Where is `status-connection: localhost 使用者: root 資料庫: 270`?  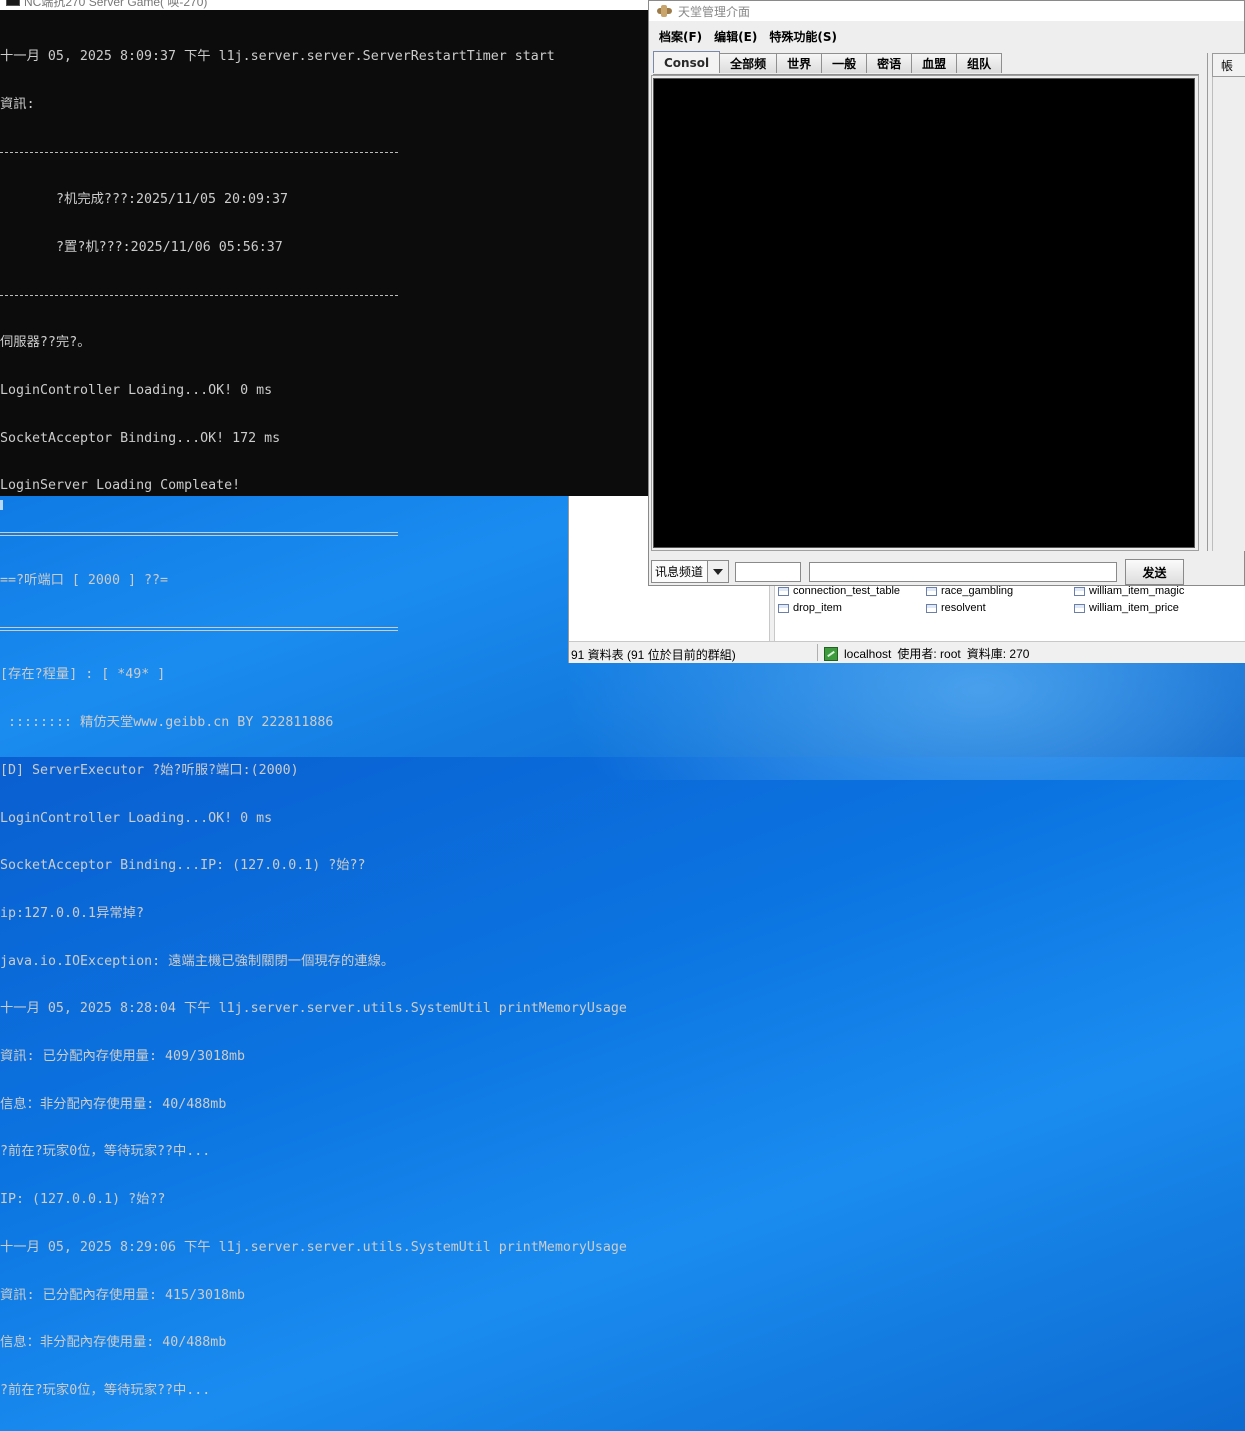
status-connection: localhost 使用者: root 資料庫: 270 is located at coordinates (926, 653).